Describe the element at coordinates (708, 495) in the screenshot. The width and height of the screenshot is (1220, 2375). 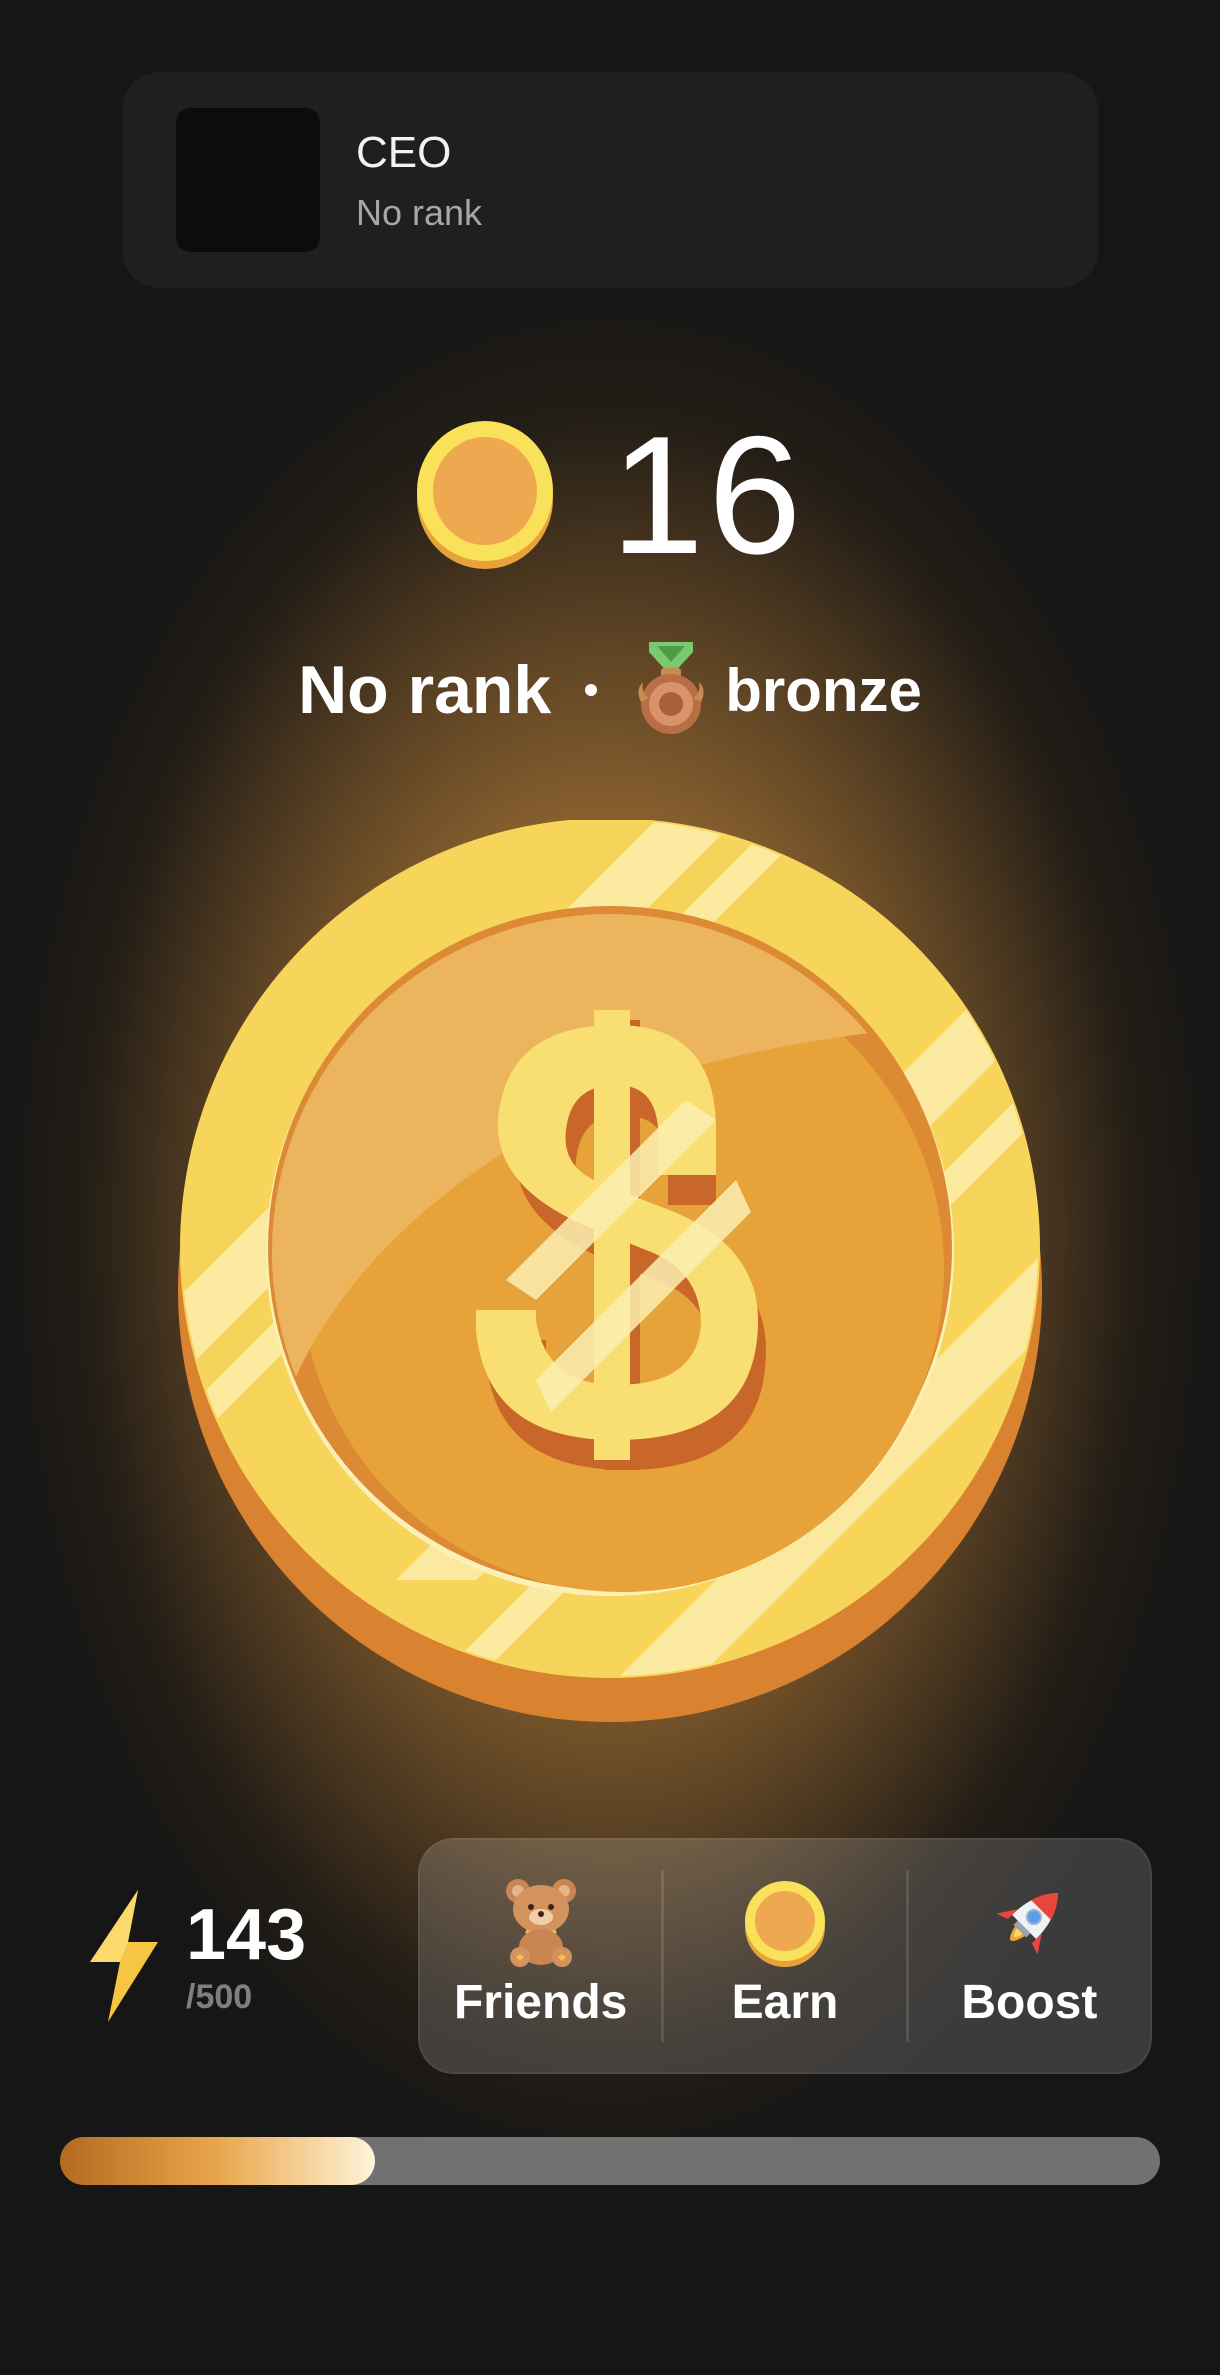
I see `balance-value: 16` at that location.